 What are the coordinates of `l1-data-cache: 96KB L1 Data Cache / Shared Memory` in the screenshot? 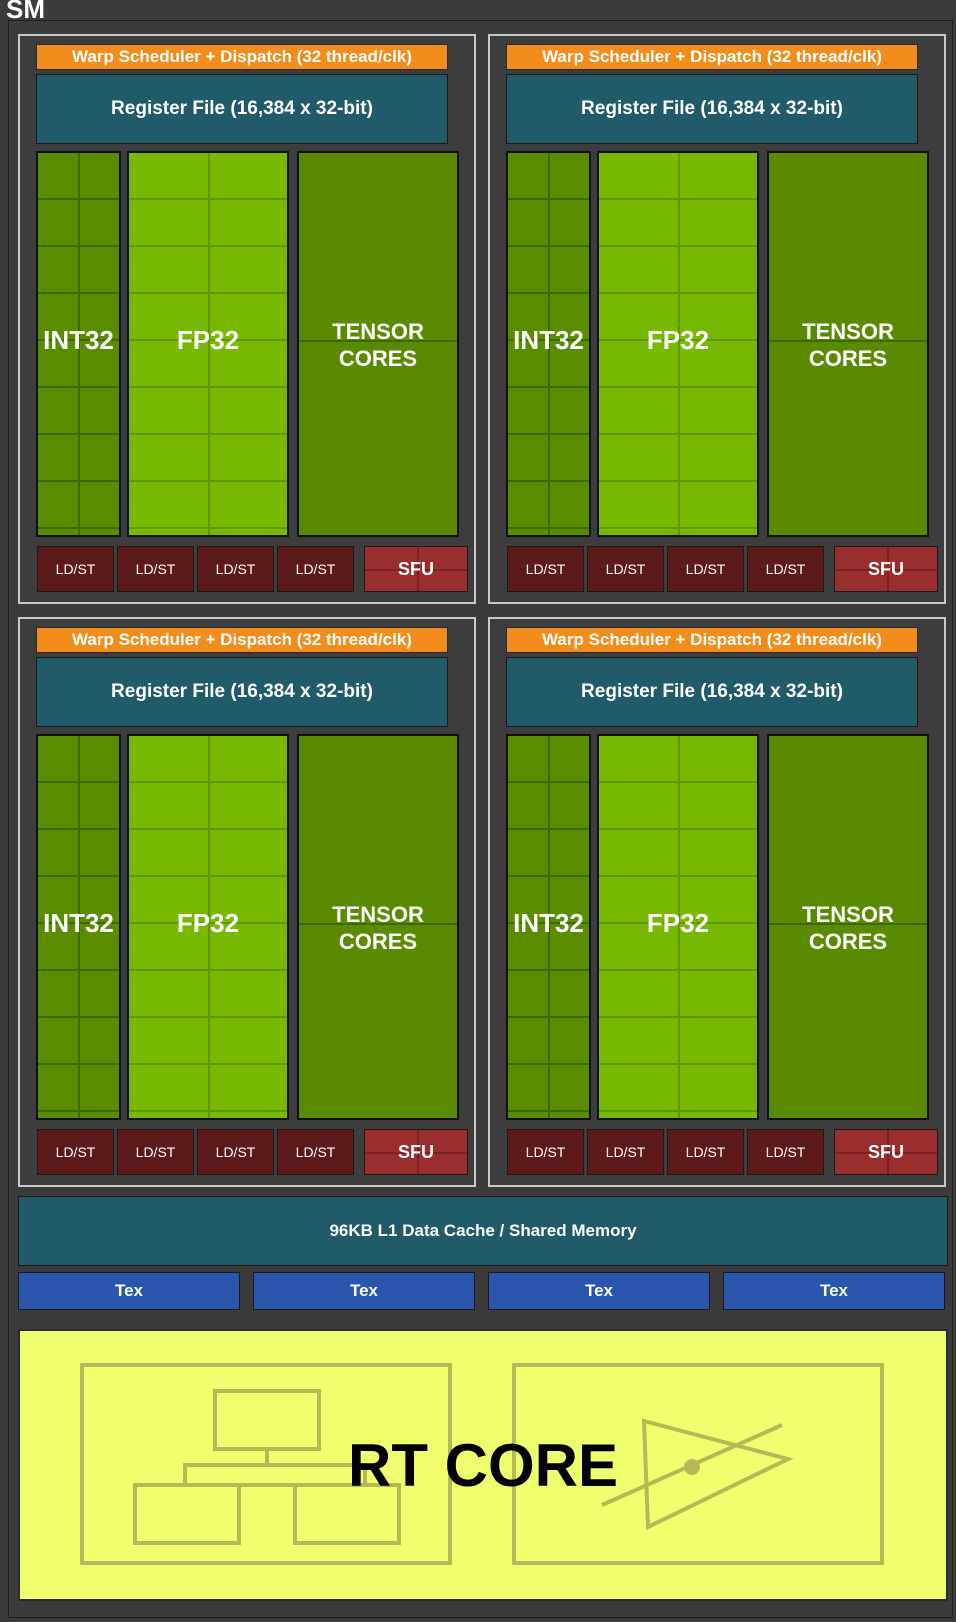 It's located at (483, 1231).